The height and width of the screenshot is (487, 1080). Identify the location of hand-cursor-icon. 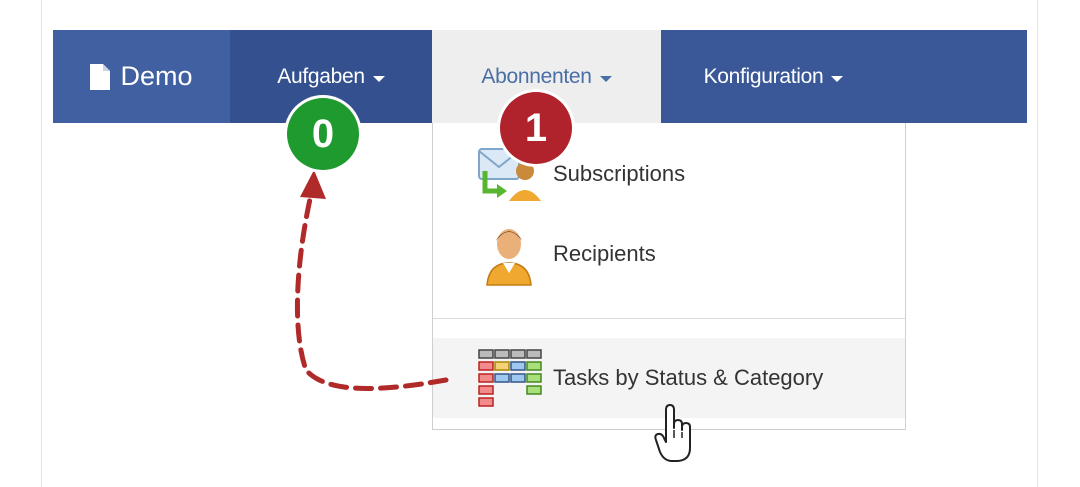
(675, 436).